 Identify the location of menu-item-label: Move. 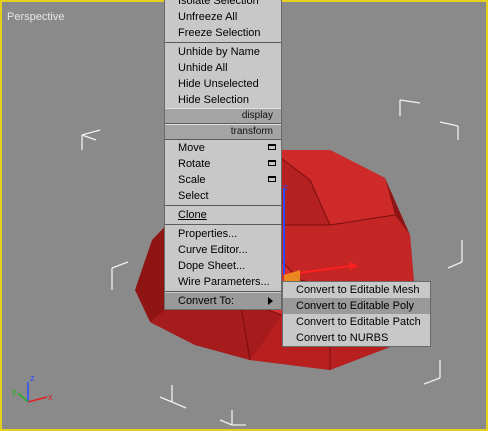
(191, 148).